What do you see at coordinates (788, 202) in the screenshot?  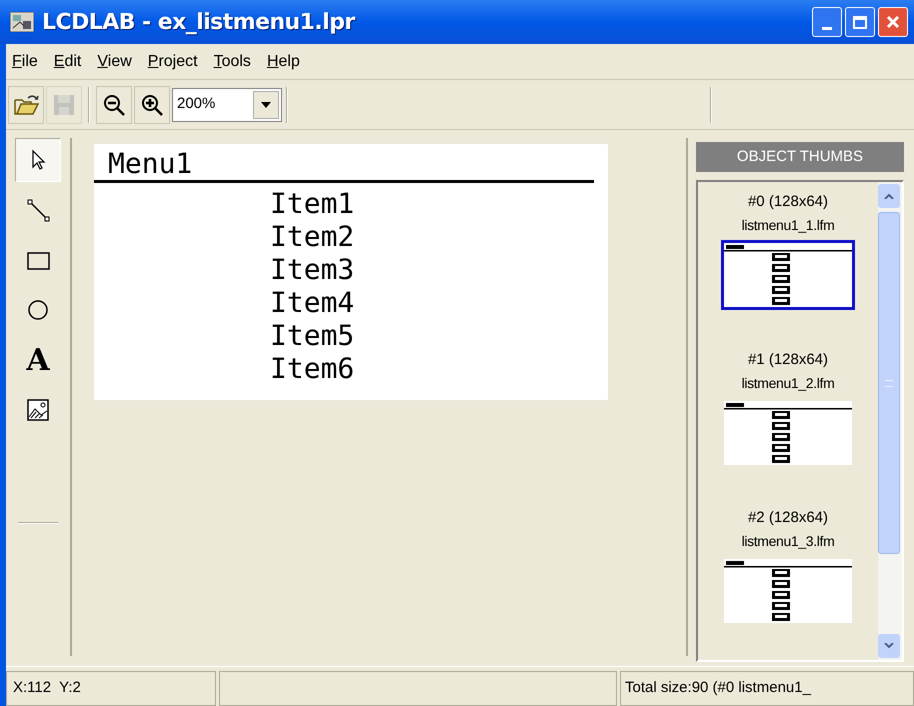 I see `thumb-label: #0 (128x64)` at bounding box center [788, 202].